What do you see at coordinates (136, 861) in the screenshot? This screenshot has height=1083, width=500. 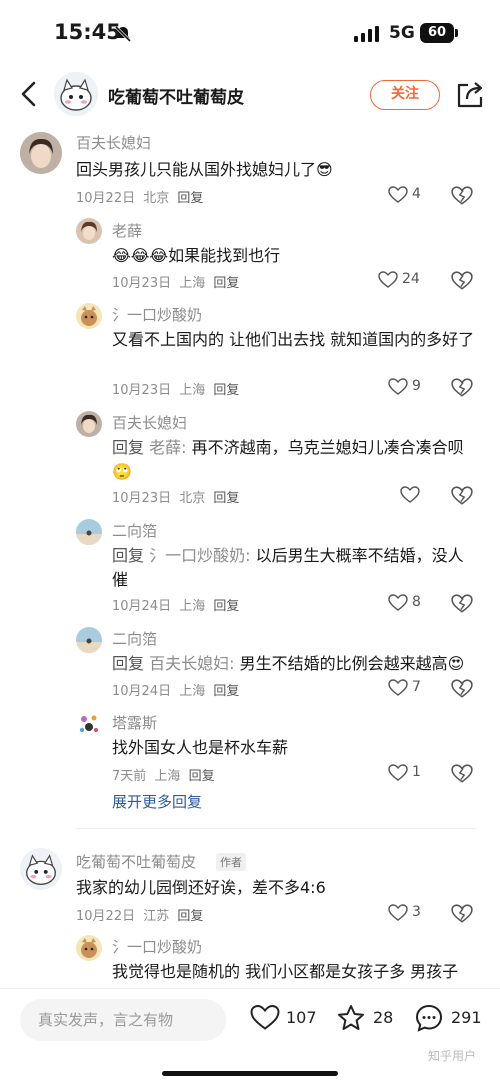 I see `comment-author: 吃葡萄不吐葡萄皮` at bounding box center [136, 861].